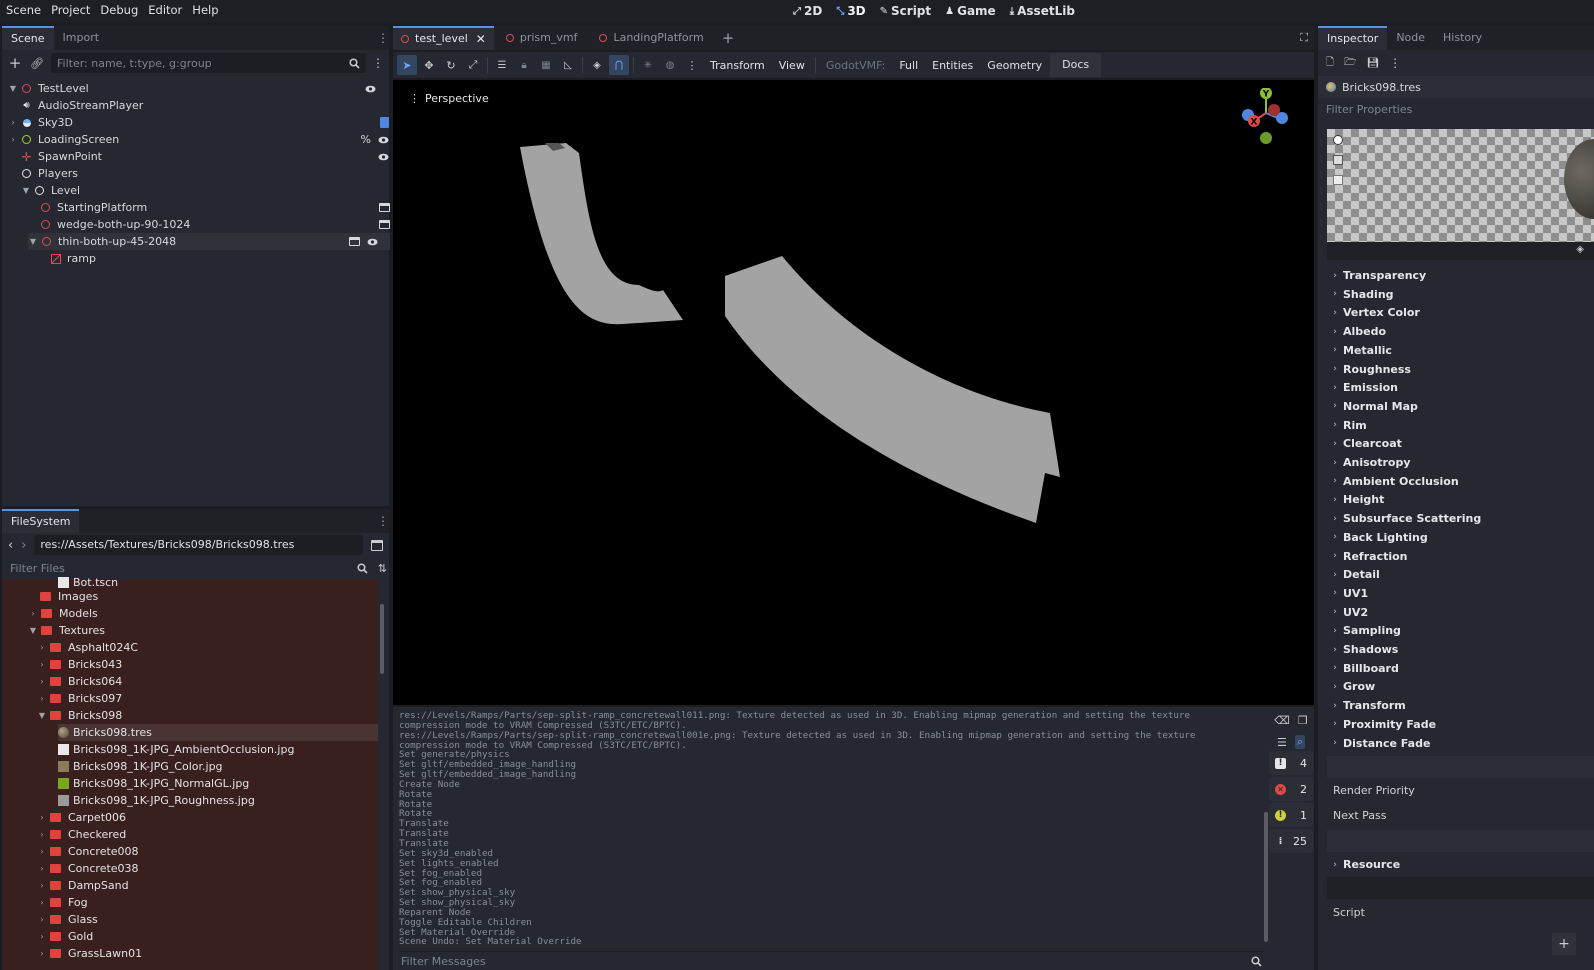  What do you see at coordinates (1362, 387) in the screenshot?
I see `section-emission: › Emission` at bounding box center [1362, 387].